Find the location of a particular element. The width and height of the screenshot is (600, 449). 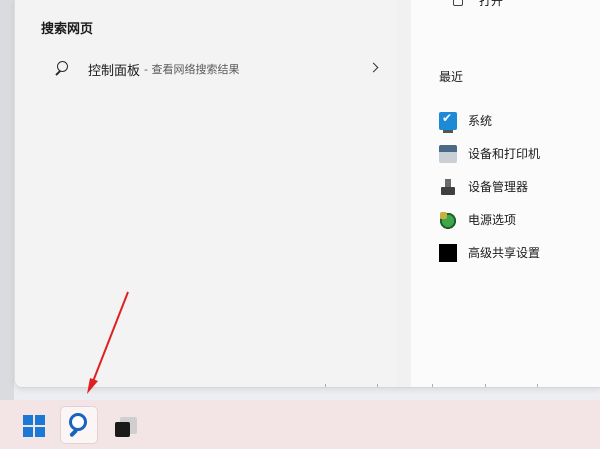

sharing-settings-icon is located at coordinates (448, 252).